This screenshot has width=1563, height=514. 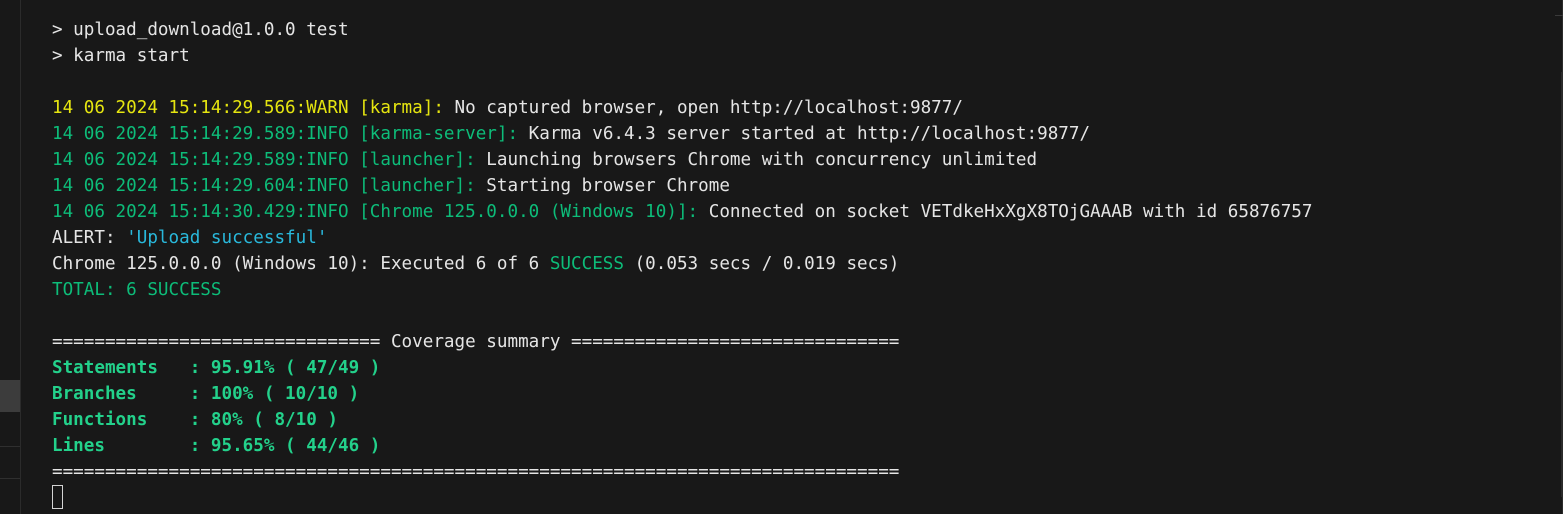 What do you see at coordinates (89, 238) in the screenshot?
I see `alert-label: ALERT:` at bounding box center [89, 238].